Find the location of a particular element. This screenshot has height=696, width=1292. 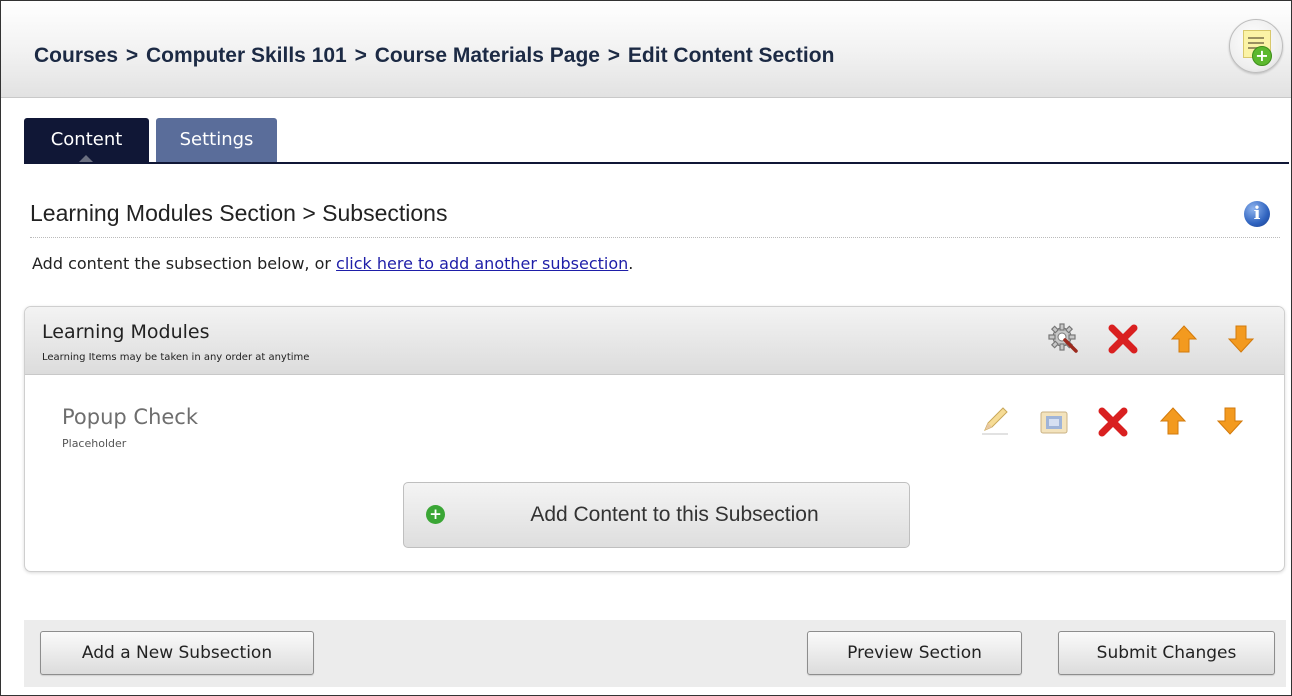

instruction-prefix: Add content the subsection below, or is located at coordinates (184, 263).